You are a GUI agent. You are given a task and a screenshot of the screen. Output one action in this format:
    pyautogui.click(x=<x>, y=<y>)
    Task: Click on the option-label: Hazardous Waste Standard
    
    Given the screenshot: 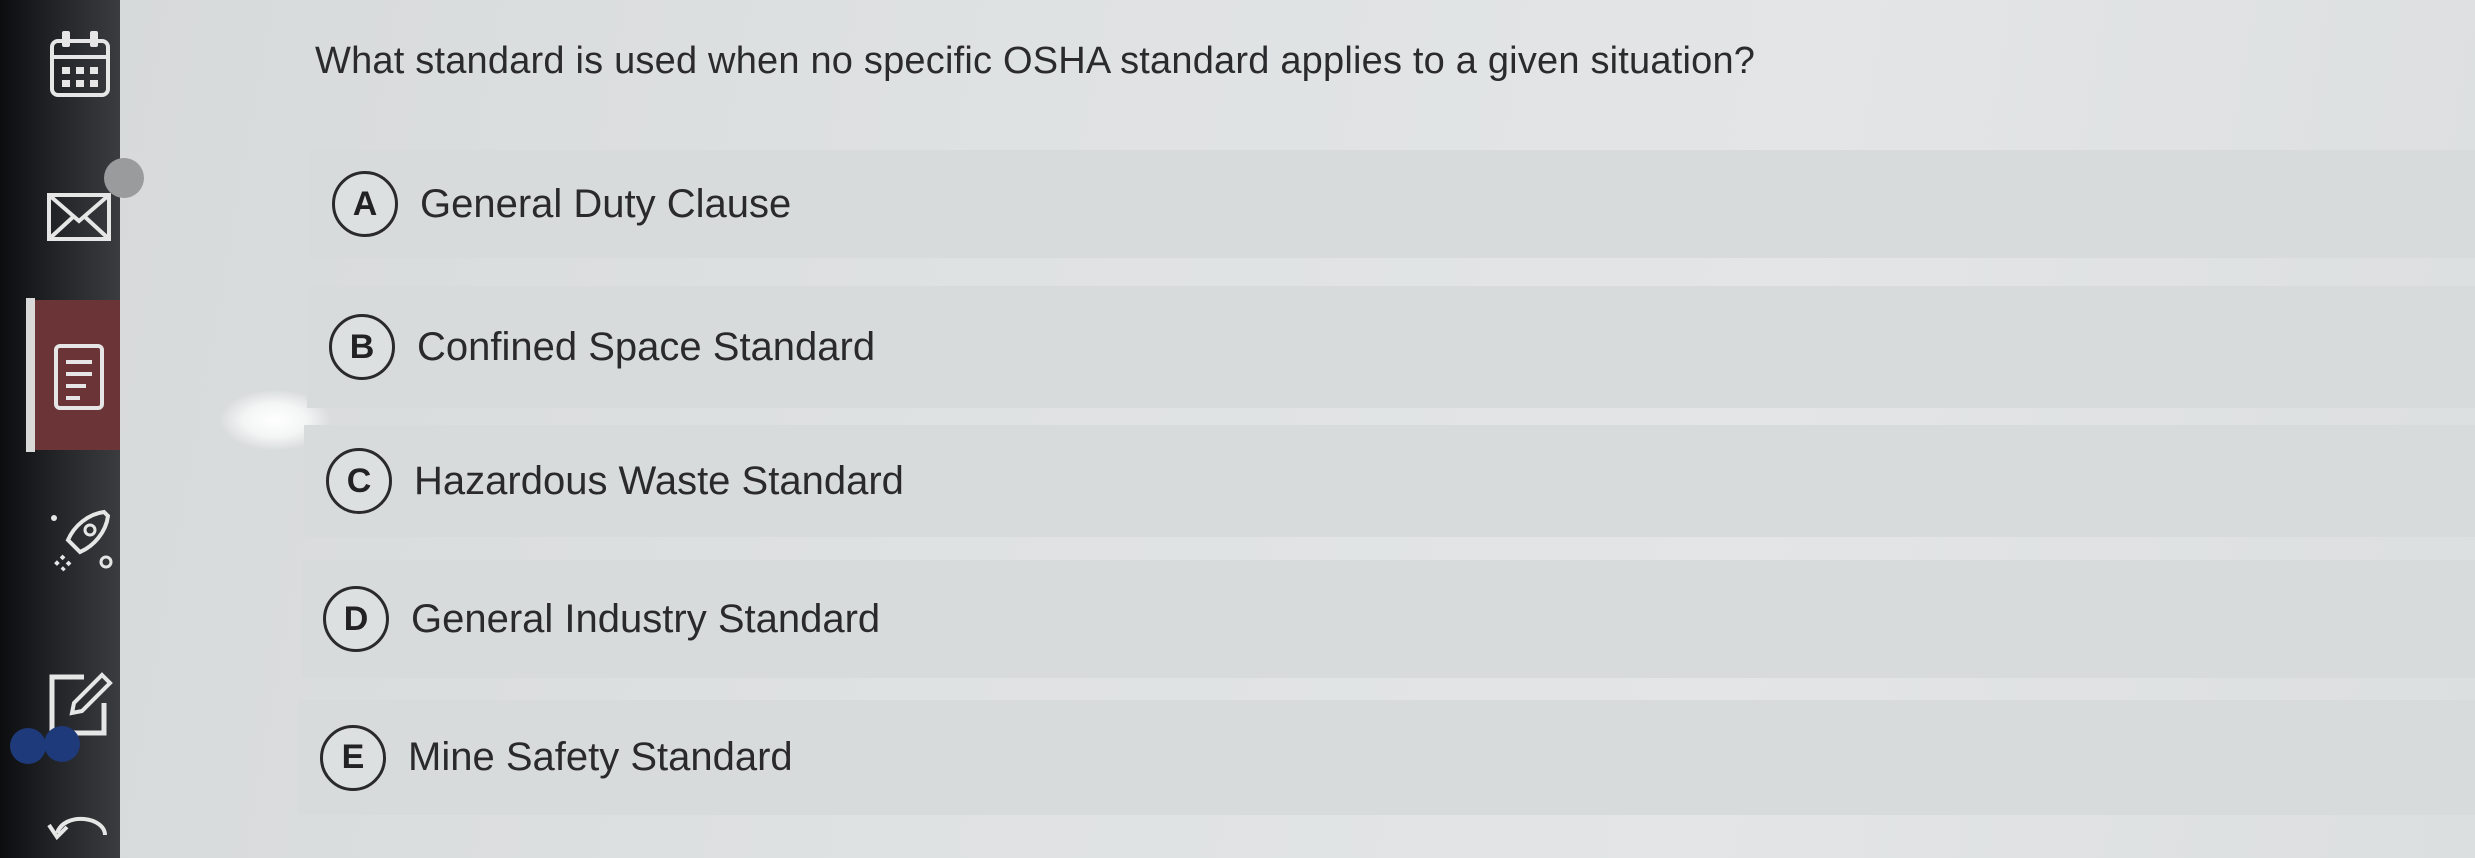 What is the action you would take?
    pyautogui.click(x=659, y=480)
    